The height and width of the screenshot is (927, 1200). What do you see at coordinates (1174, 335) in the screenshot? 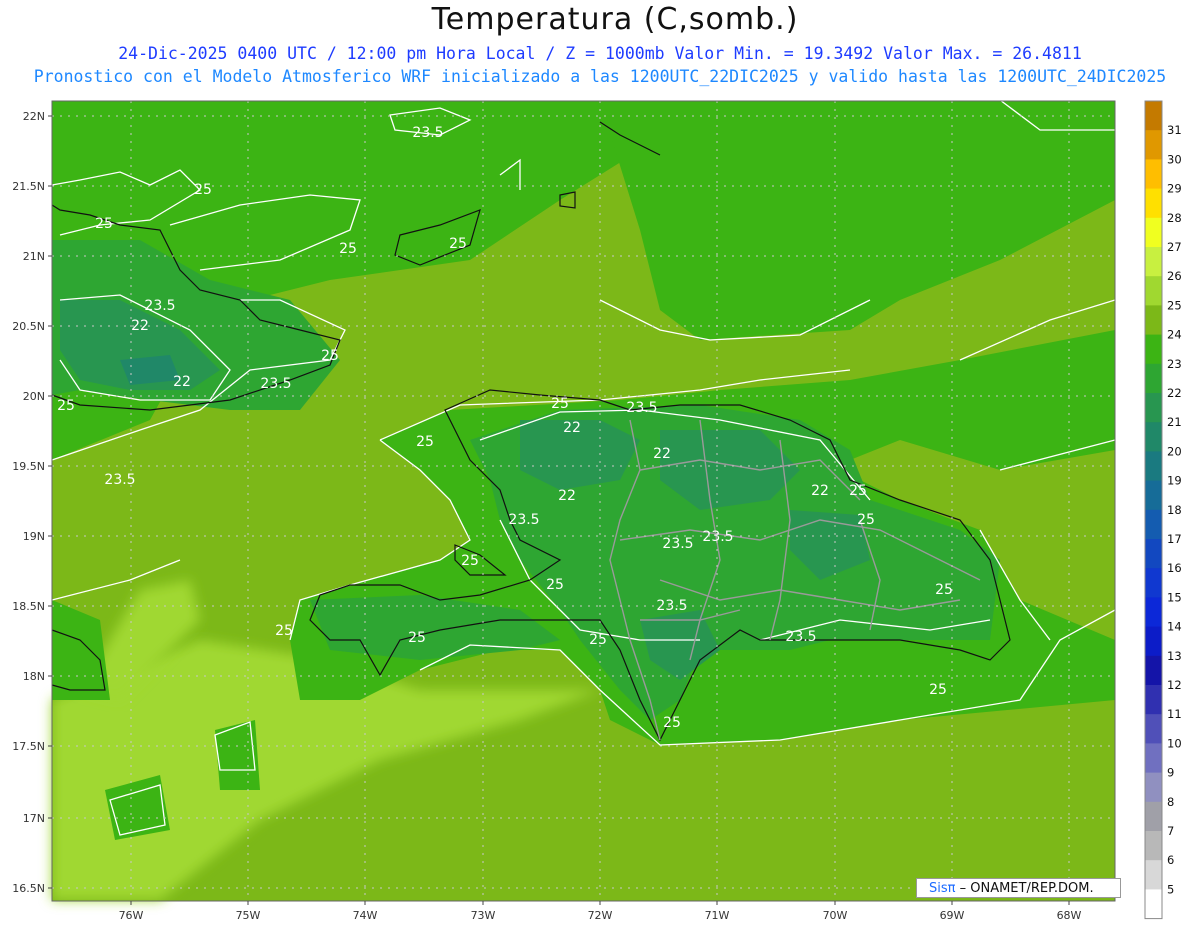
I see `colorbar-label: 24` at bounding box center [1174, 335].